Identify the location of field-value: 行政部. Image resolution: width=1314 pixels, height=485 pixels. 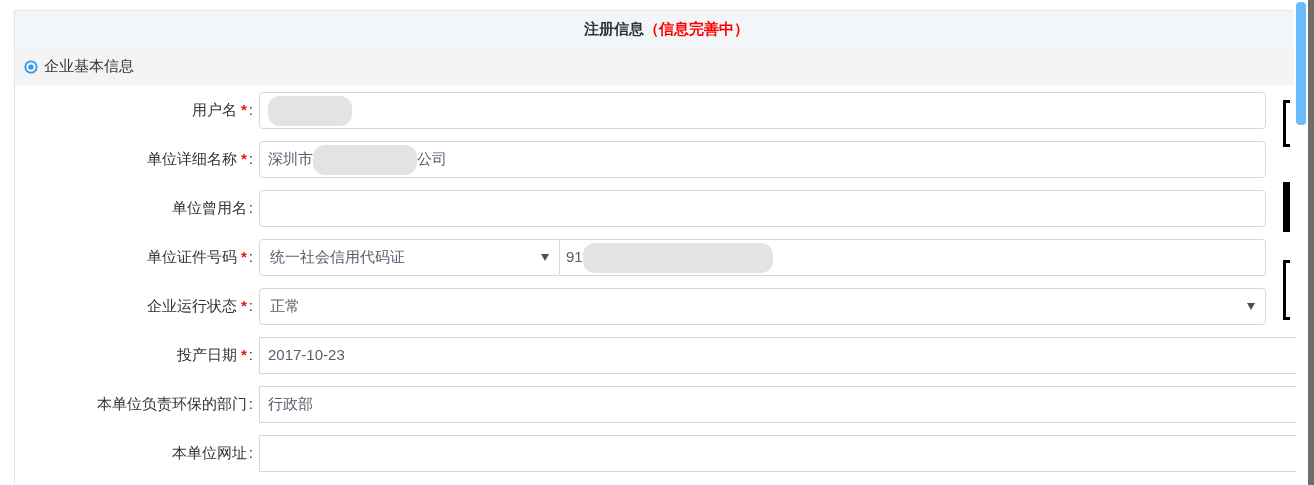
(290, 404).